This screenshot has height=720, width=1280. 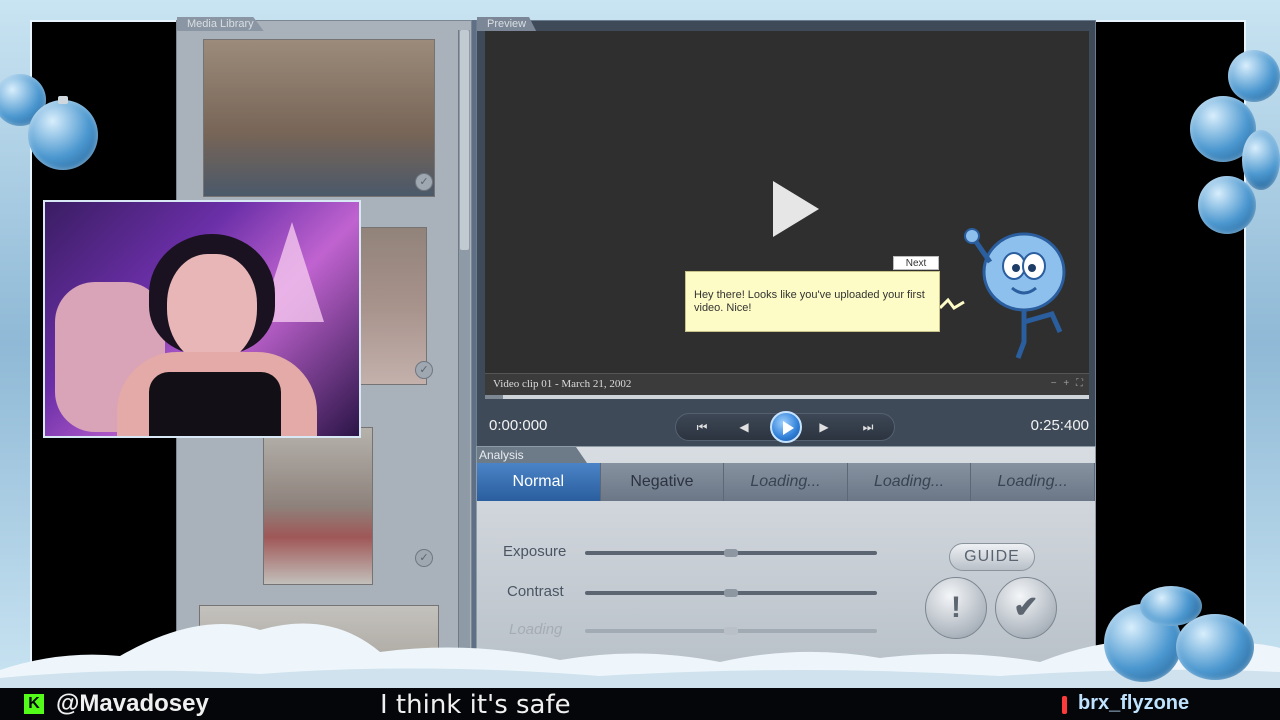 What do you see at coordinates (1134, 703) in the screenshot?
I see `latest-follower: brx_flyzone` at bounding box center [1134, 703].